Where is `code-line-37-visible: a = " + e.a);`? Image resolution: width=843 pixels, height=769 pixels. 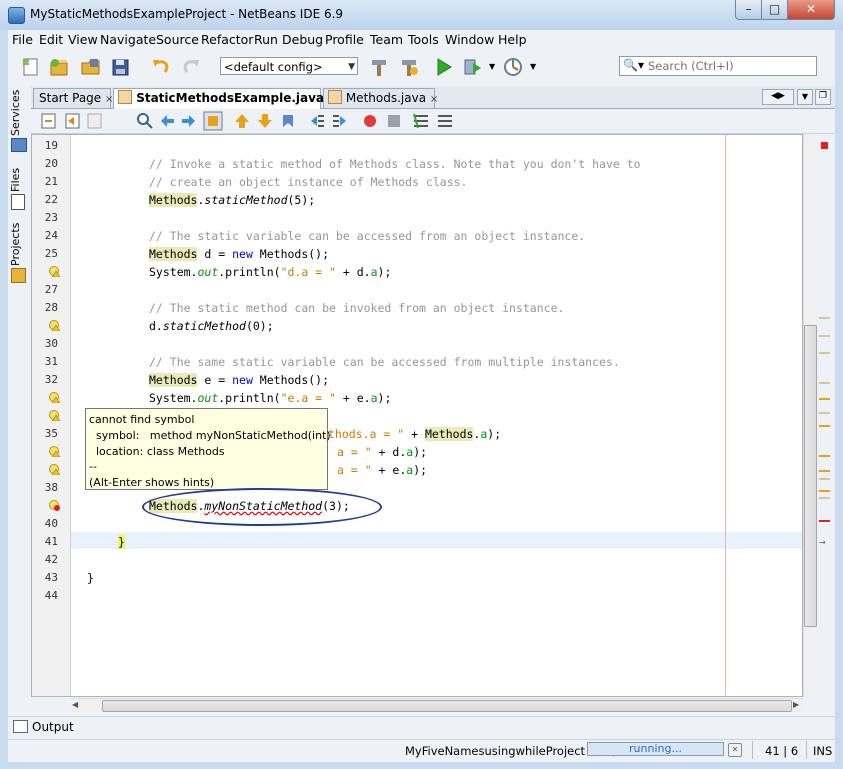
code-line-37-visible: a = " + e.a); is located at coordinates (382, 470).